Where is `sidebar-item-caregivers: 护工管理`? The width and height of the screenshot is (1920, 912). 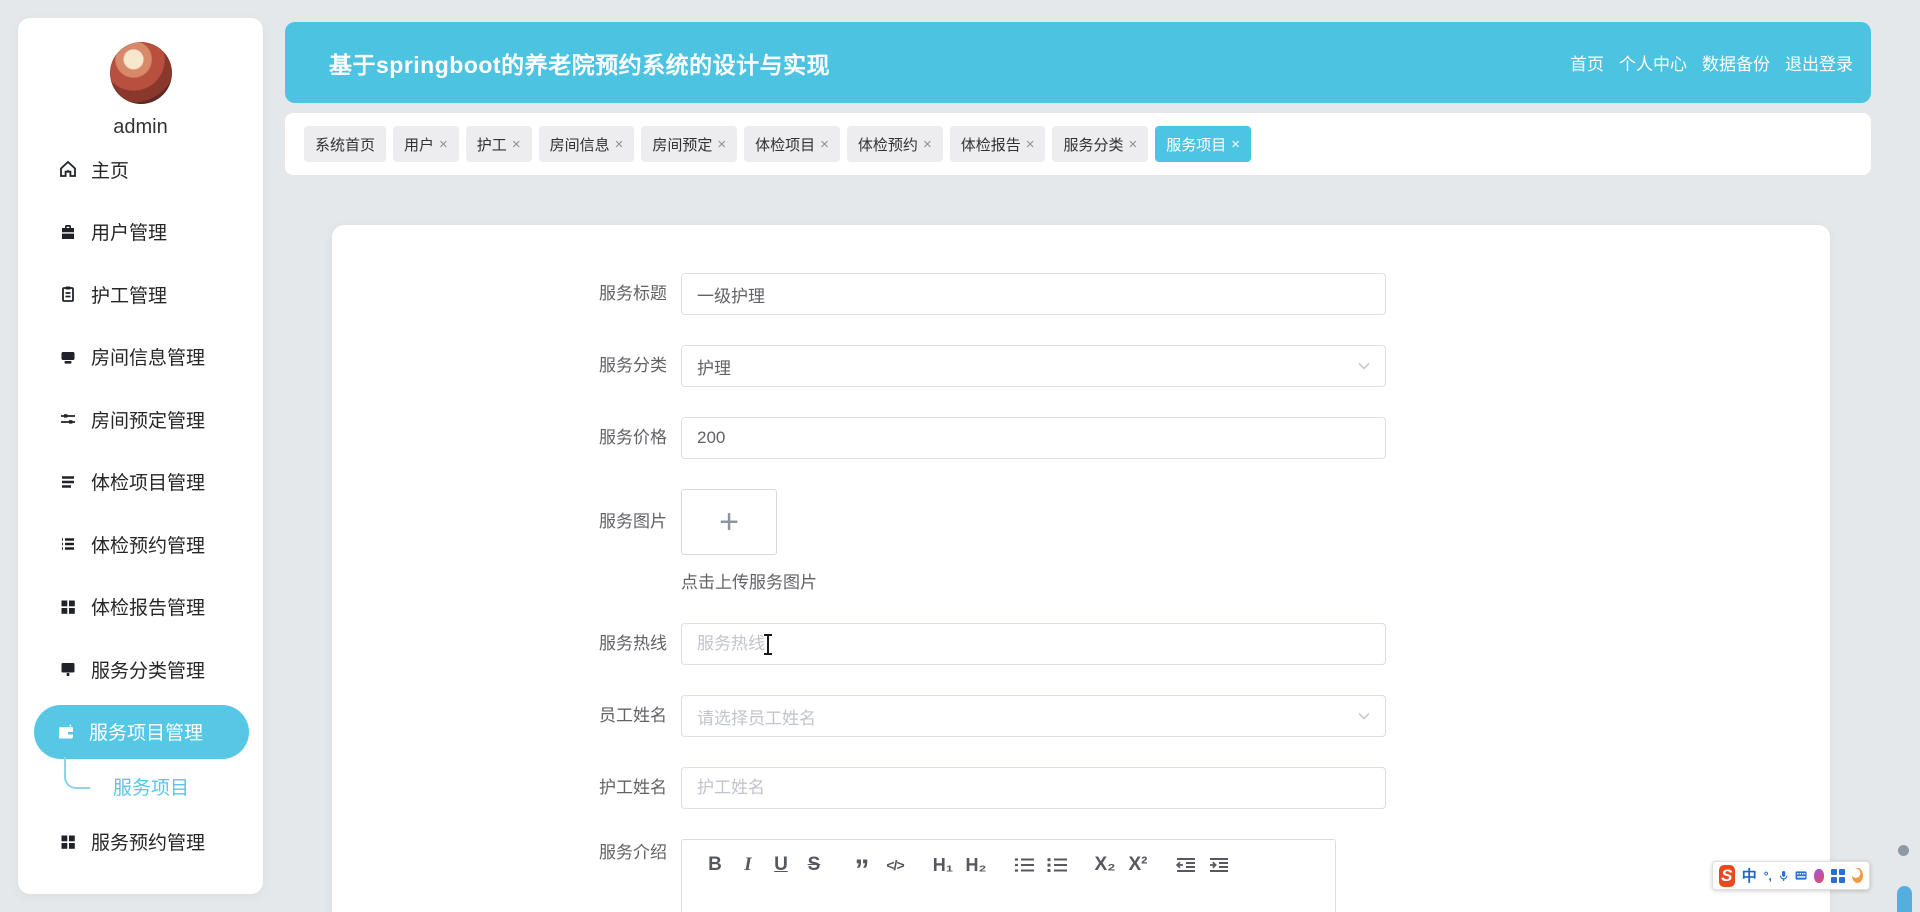
sidebar-item-caregivers: 护工管理 is located at coordinates (140, 294).